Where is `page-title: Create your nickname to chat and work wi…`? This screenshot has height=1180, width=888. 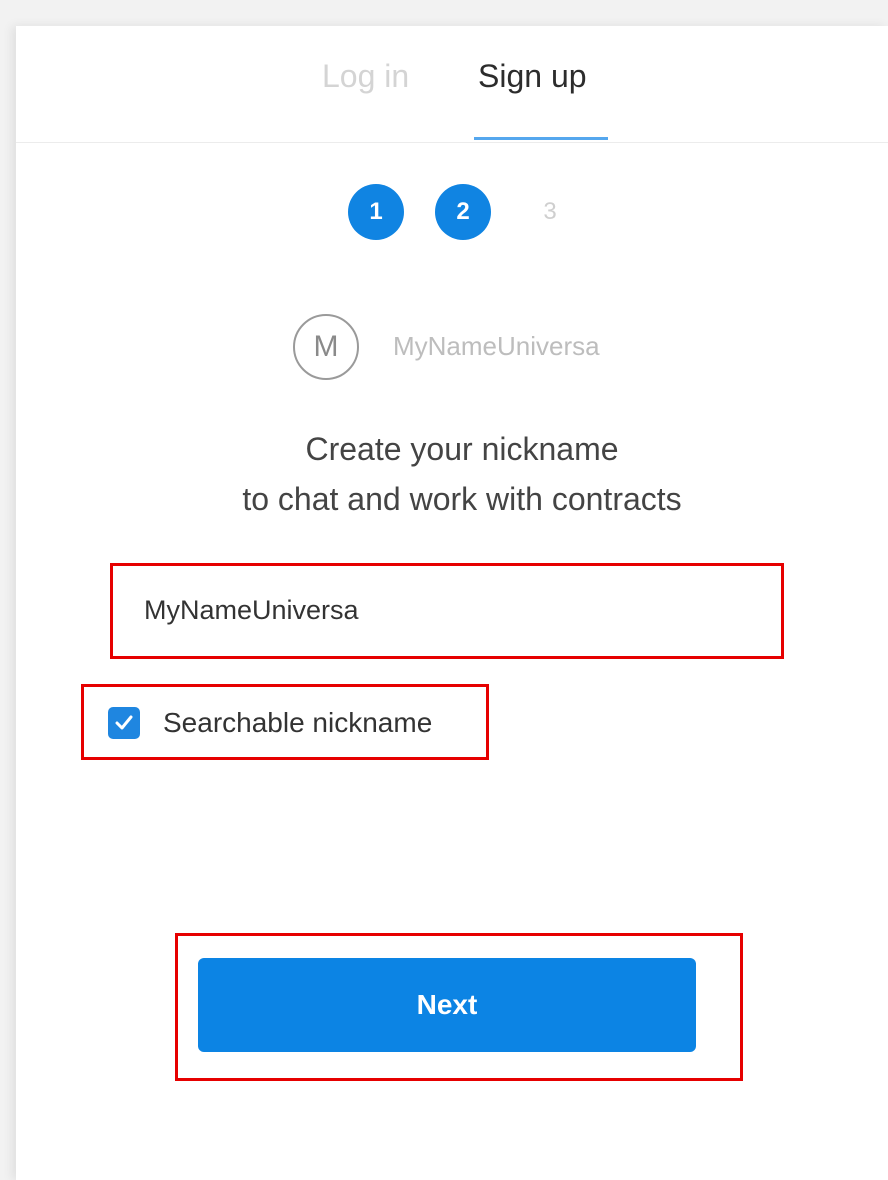
page-title: Create your nickname to chat and work wi… is located at coordinates (452, 474).